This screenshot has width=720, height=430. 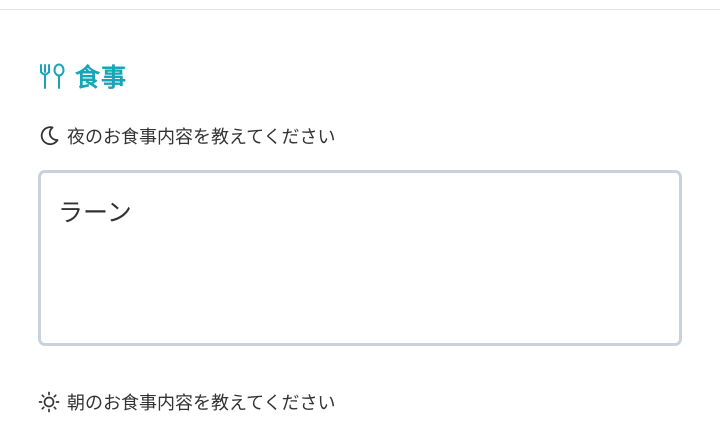 I want to click on breakfast-field-label: 朝のお食事内容を教えてください, so click(x=187, y=402).